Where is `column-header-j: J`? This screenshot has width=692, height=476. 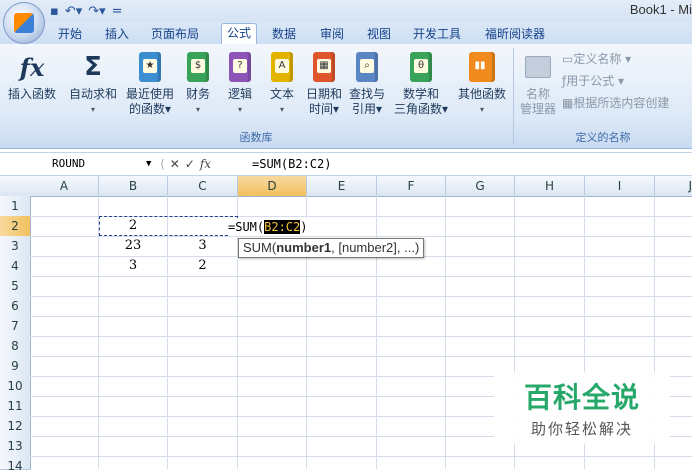
column-header-j: J is located at coordinates (673, 186).